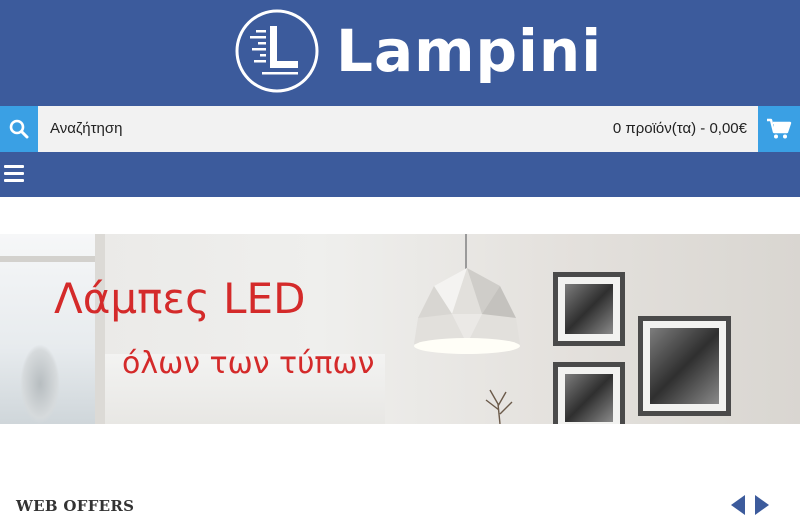 This screenshot has height=525, width=800. Describe the element at coordinates (180, 298) in the screenshot. I see `banner-title: Λάμπες LED` at that location.